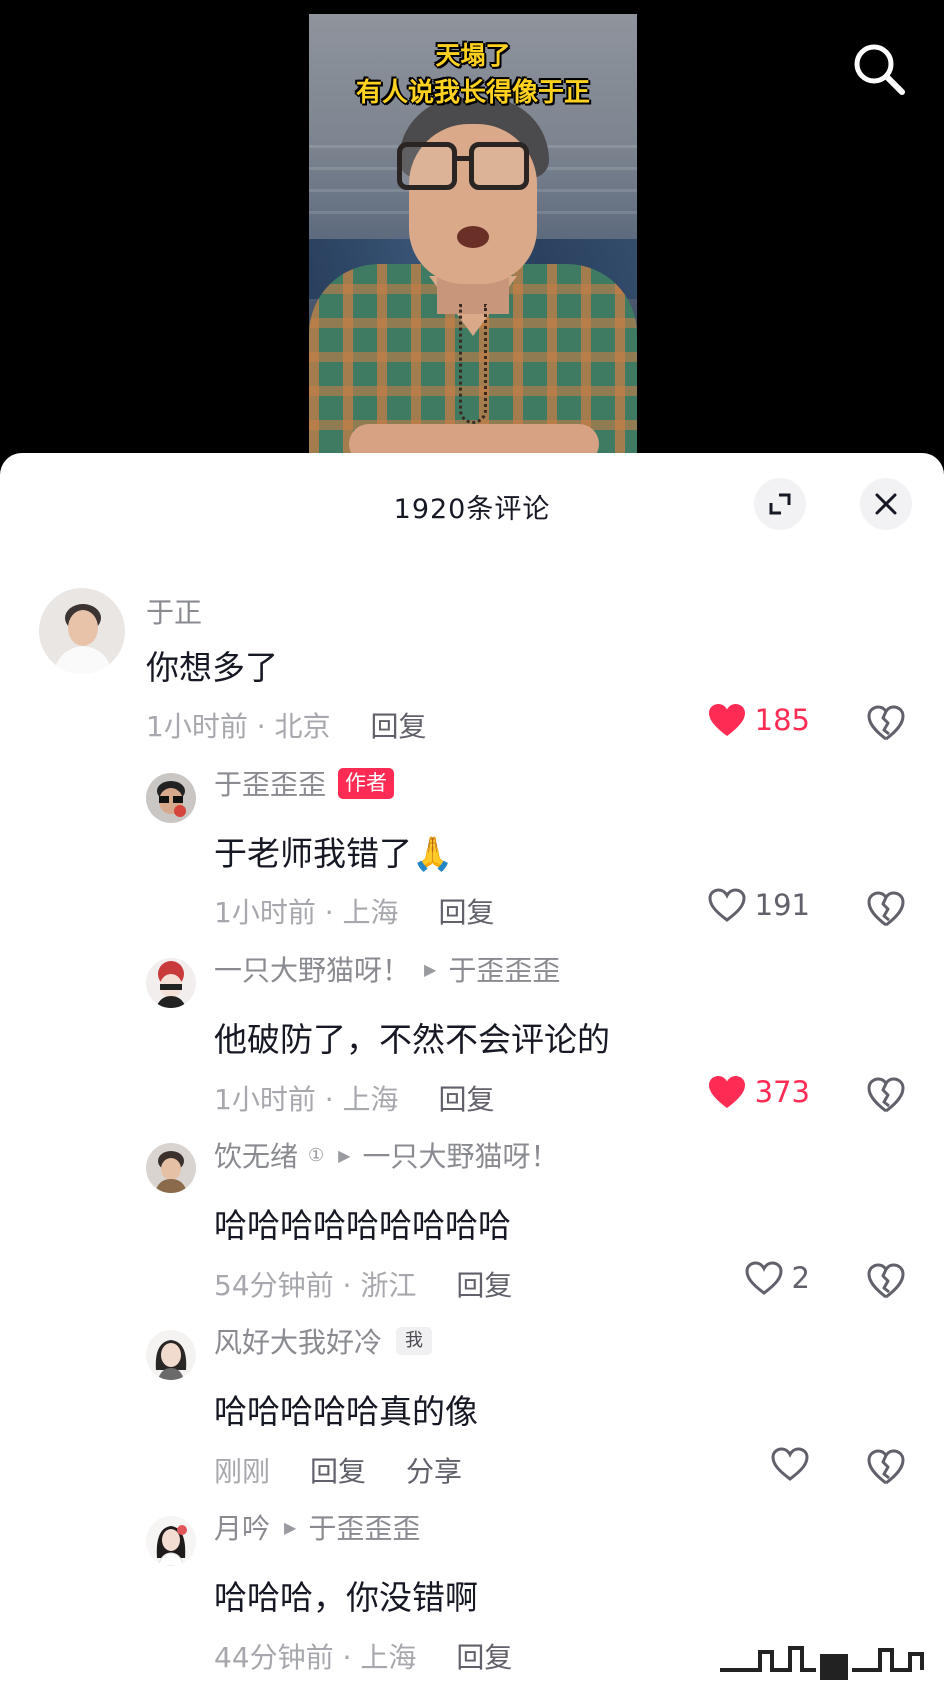 Image resolution: width=944 pixels, height=1695 pixels. Describe the element at coordinates (346, 1597) in the screenshot. I see `comment-text: 哈哈哈，你没错啊` at that location.